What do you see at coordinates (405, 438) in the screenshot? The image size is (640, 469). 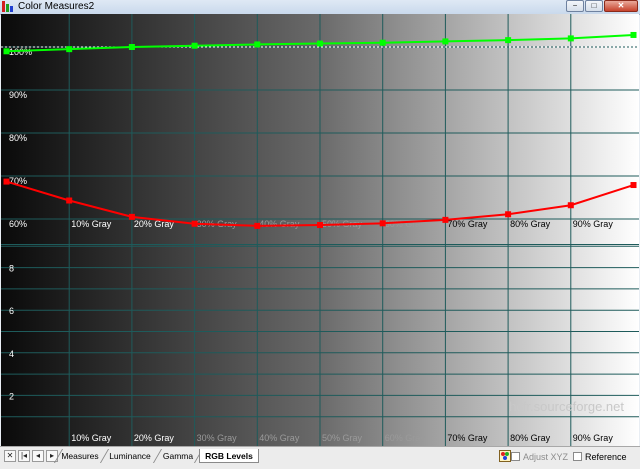 I see `x-tick-label: 60% Gray` at bounding box center [405, 438].